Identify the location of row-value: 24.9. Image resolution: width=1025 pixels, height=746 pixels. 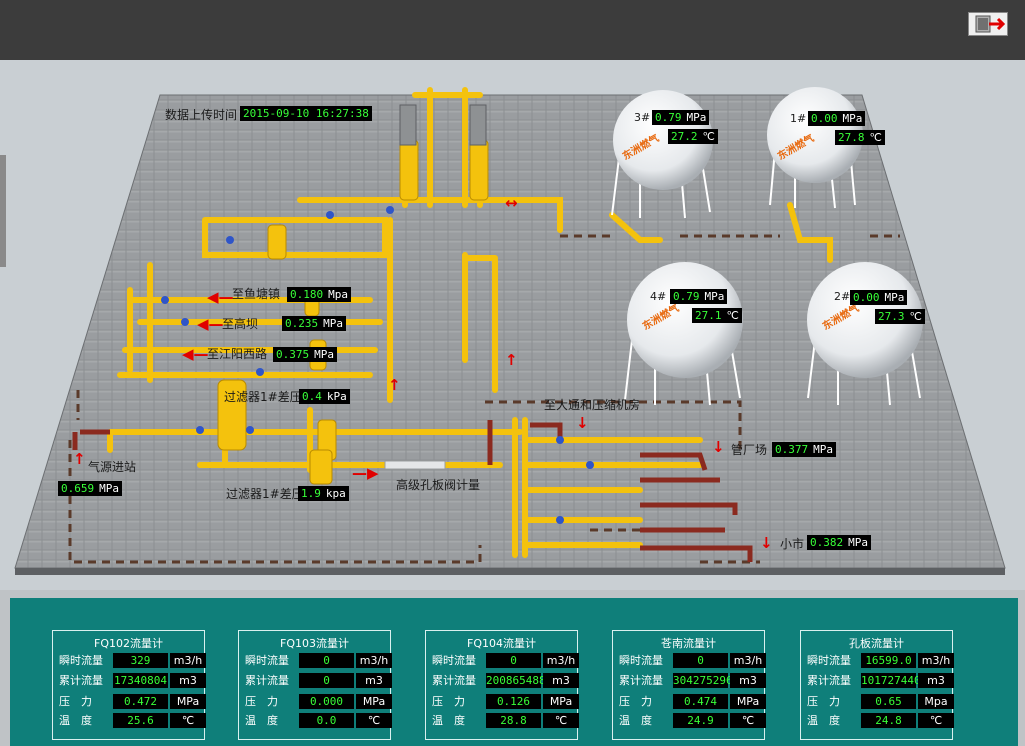
(700, 720).